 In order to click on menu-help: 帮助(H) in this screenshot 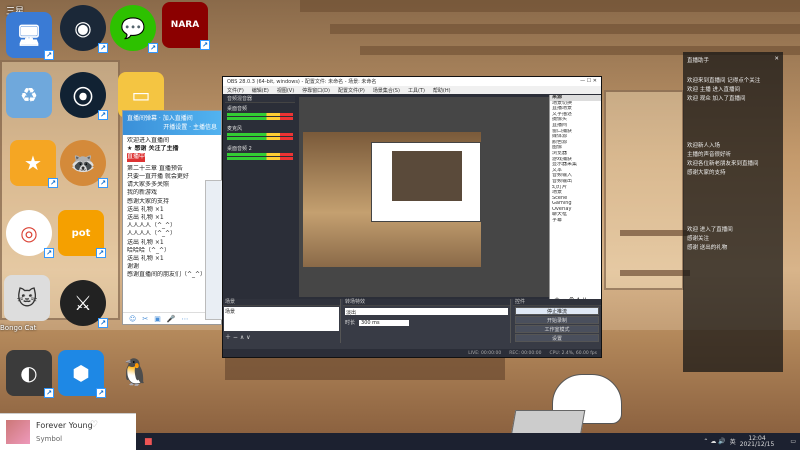, I will do `click(442, 90)`.